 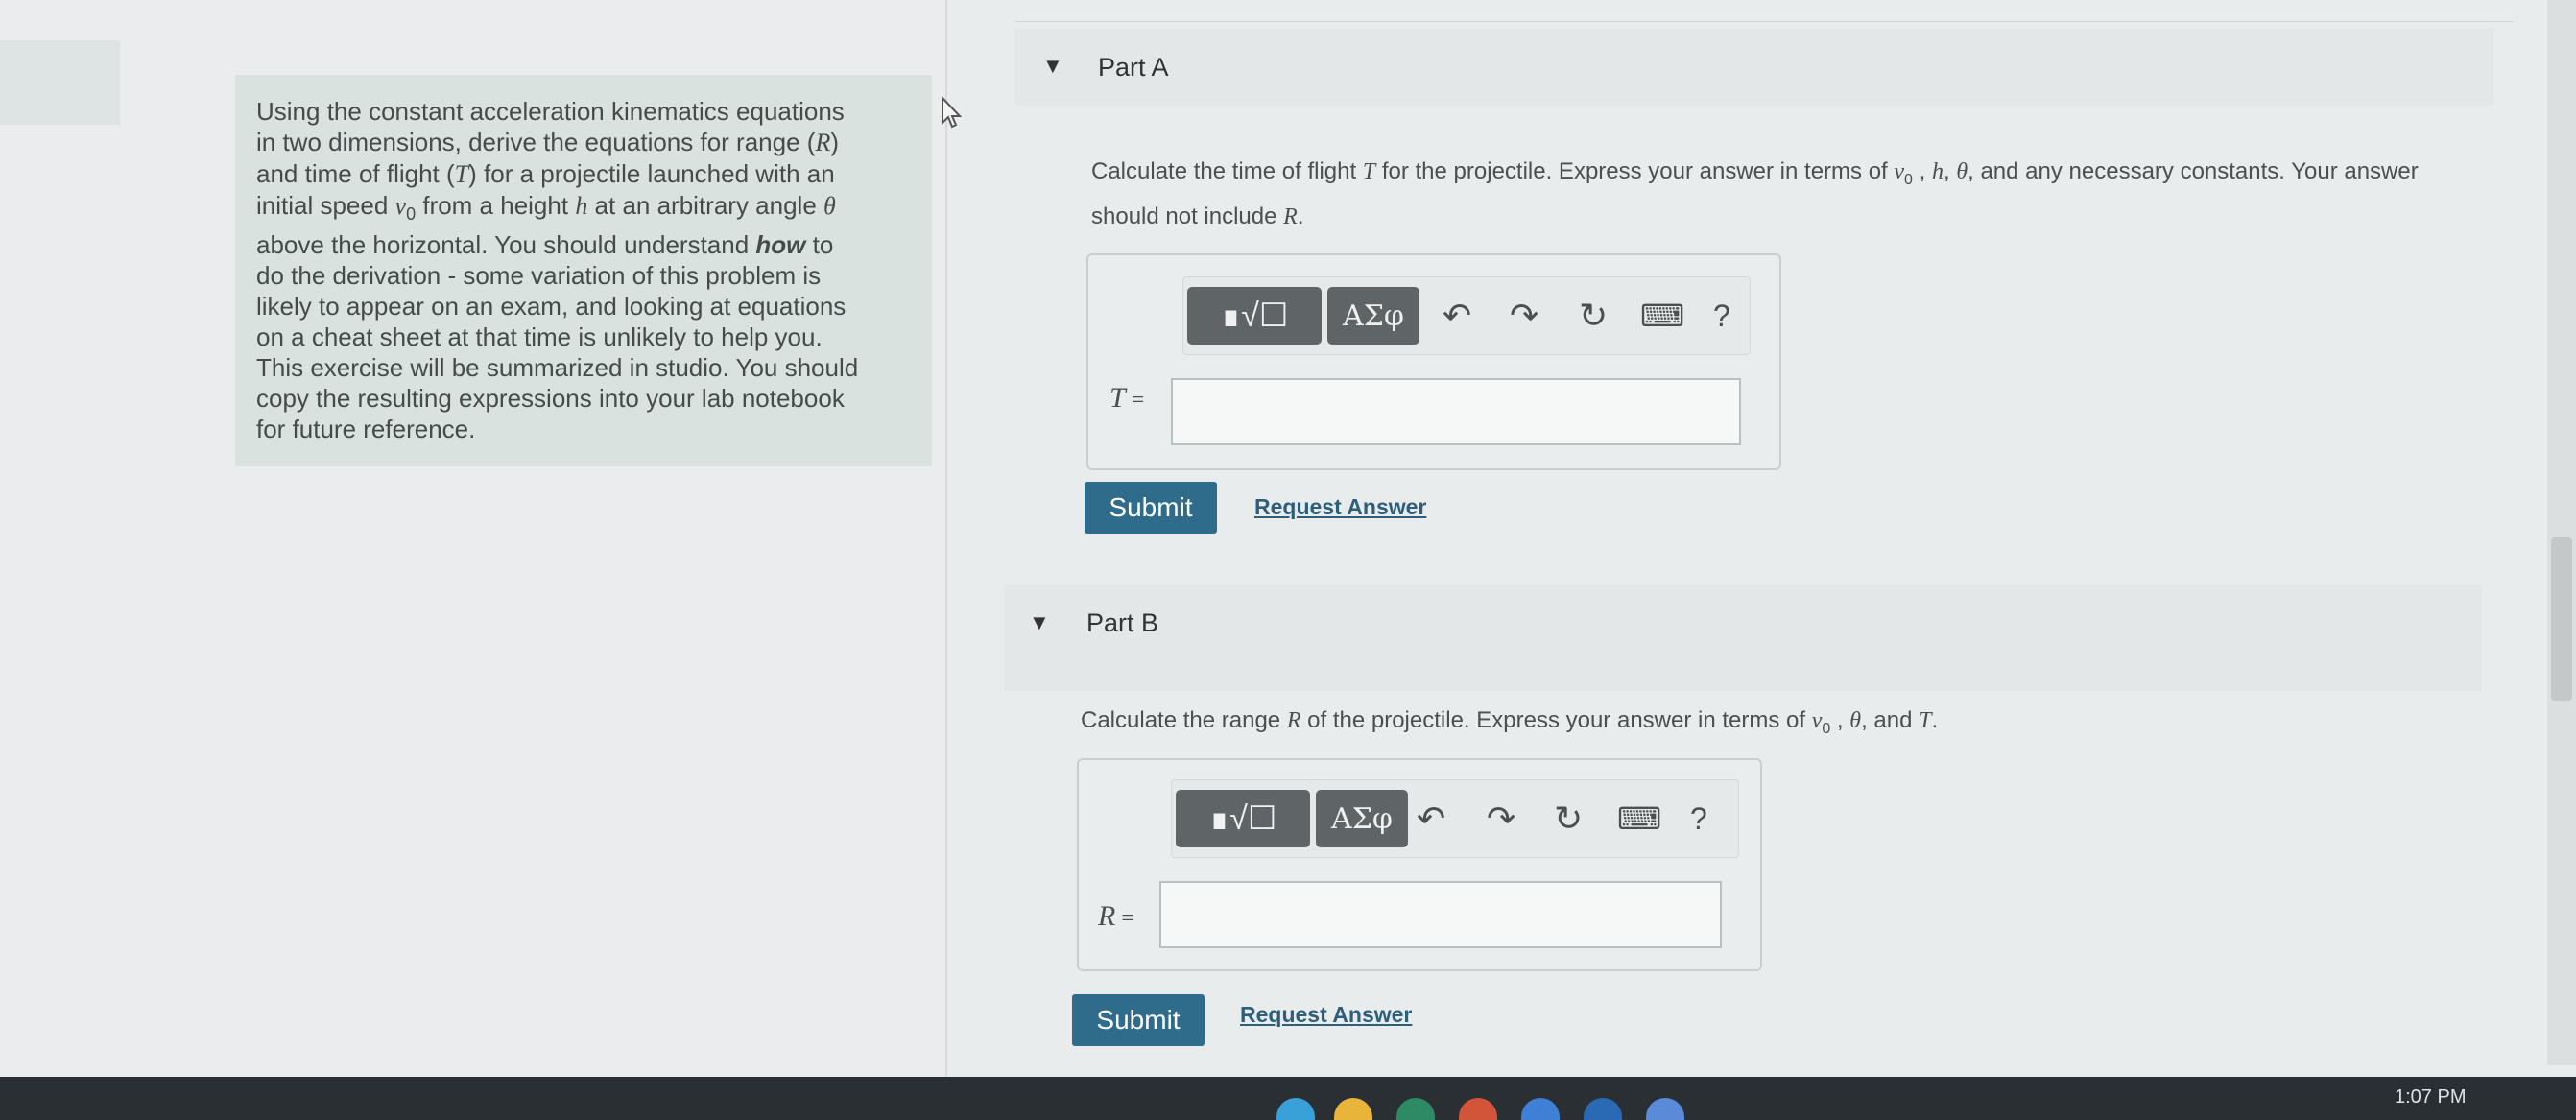 What do you see at coordinates (1151, 508) in the screenshot?
I see `part-a-submit-button: Submit` at bounding box center [1151, 508].